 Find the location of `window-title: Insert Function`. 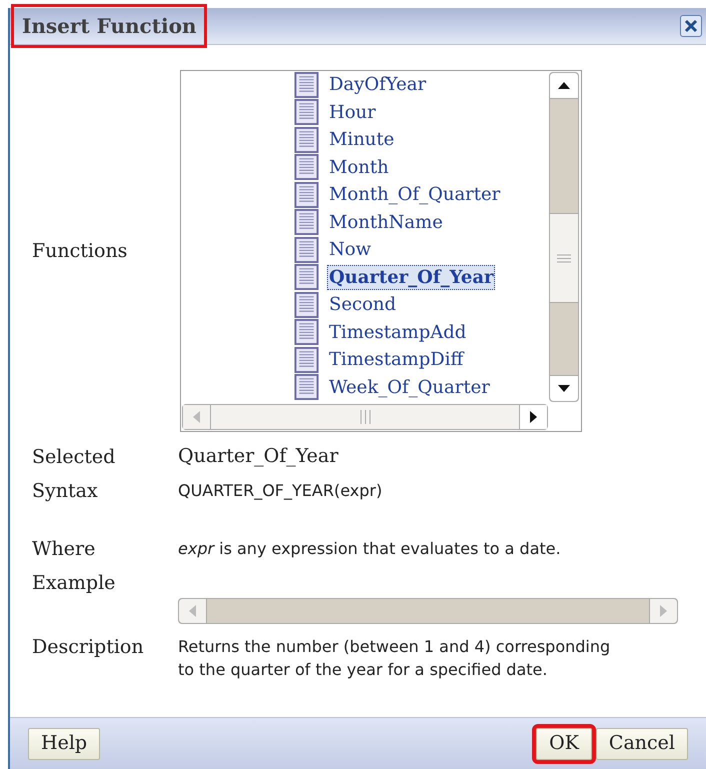

window-title: Insert Function is located at coordinates (109, 26).